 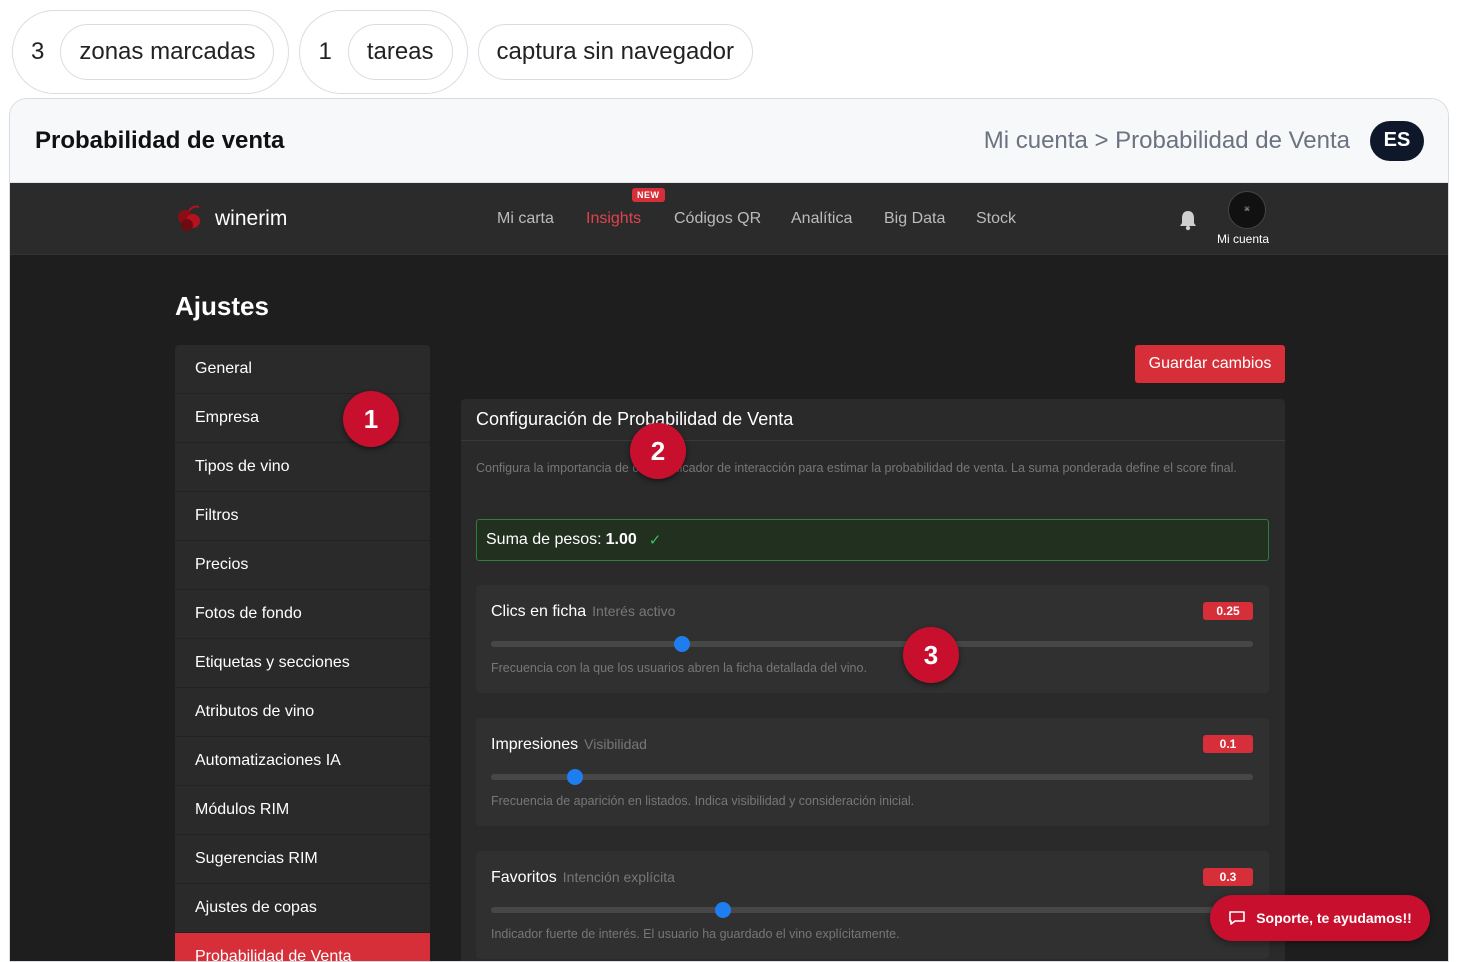 What do you see at coordinates (634, 611) in the screenshot?
I see `weight-sub: Interés activo` at bounding box center [634, 611].